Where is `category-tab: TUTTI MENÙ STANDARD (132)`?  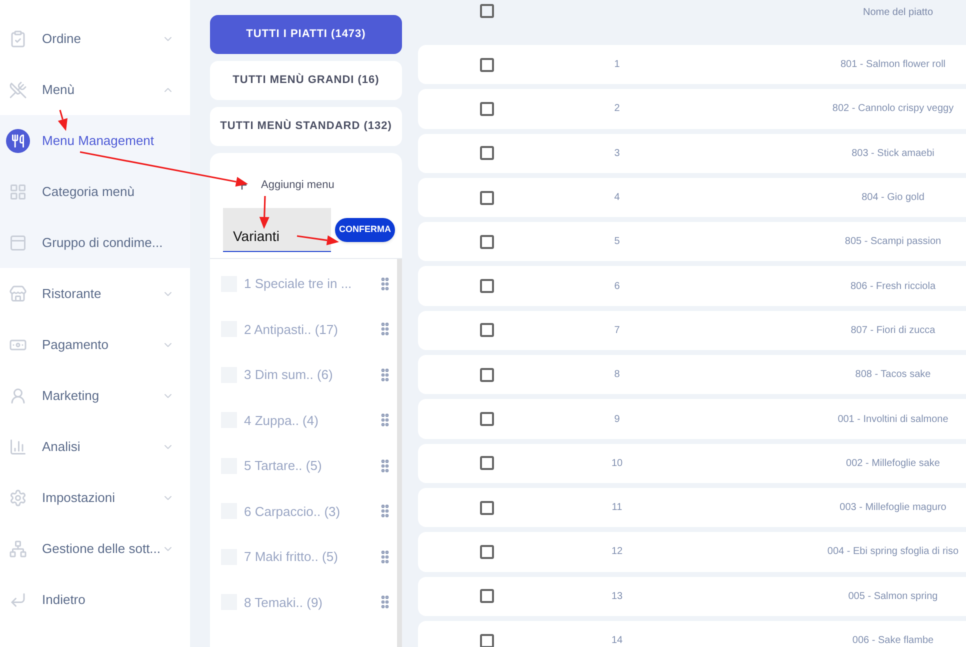 category-tab: TUTTI MENÙ STANDARD (132) is located at coordinates (306, 126).